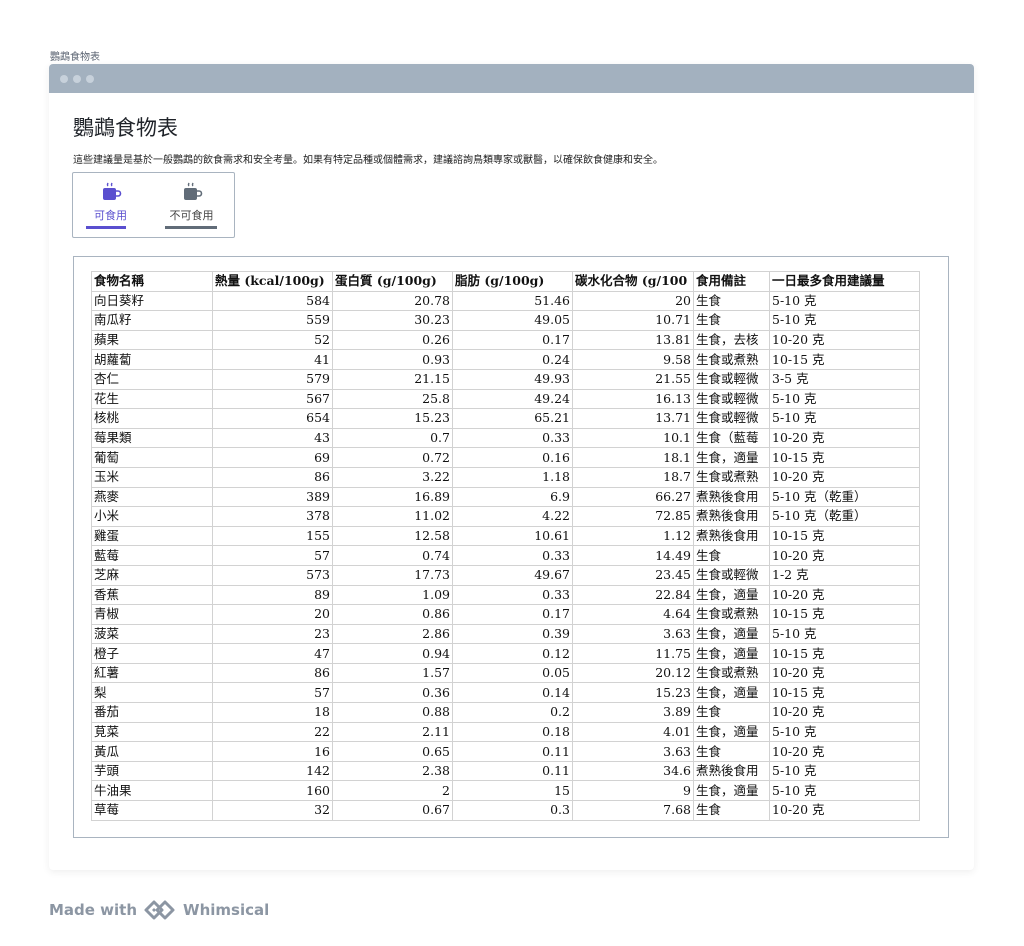 The height and width of the screenshot is (946, 1024). What do you see at coordinates (512, 732) in the screenshot?
I see `table-cell: 0.18` at bounding box center [512, 732].